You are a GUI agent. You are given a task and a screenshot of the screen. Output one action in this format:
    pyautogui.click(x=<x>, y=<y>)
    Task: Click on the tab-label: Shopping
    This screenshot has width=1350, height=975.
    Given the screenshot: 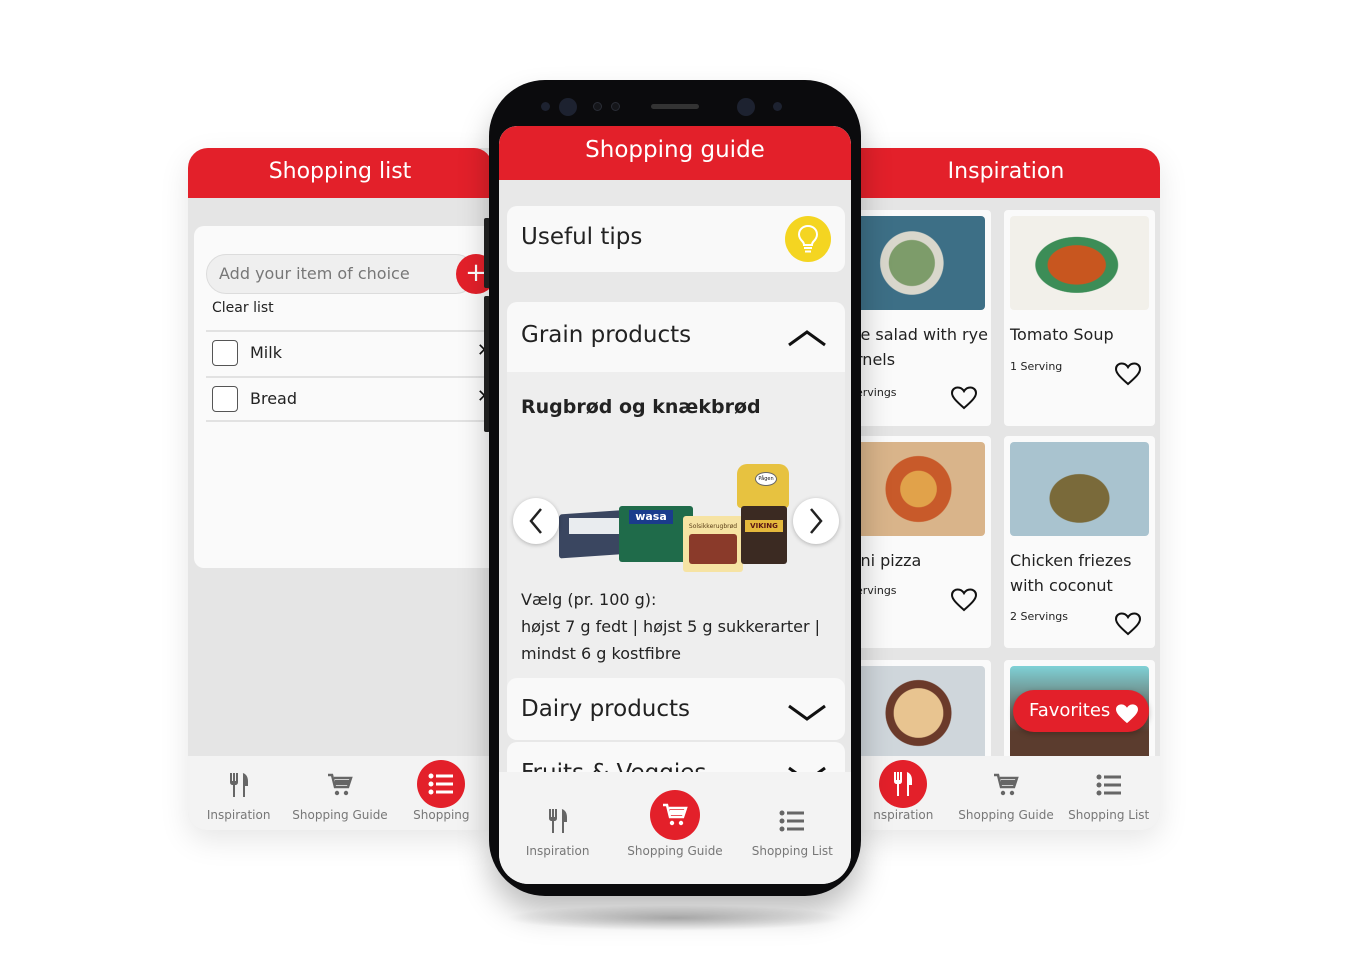 What is the action you would take?
    pyautogui.click(x=441, y=815)
    